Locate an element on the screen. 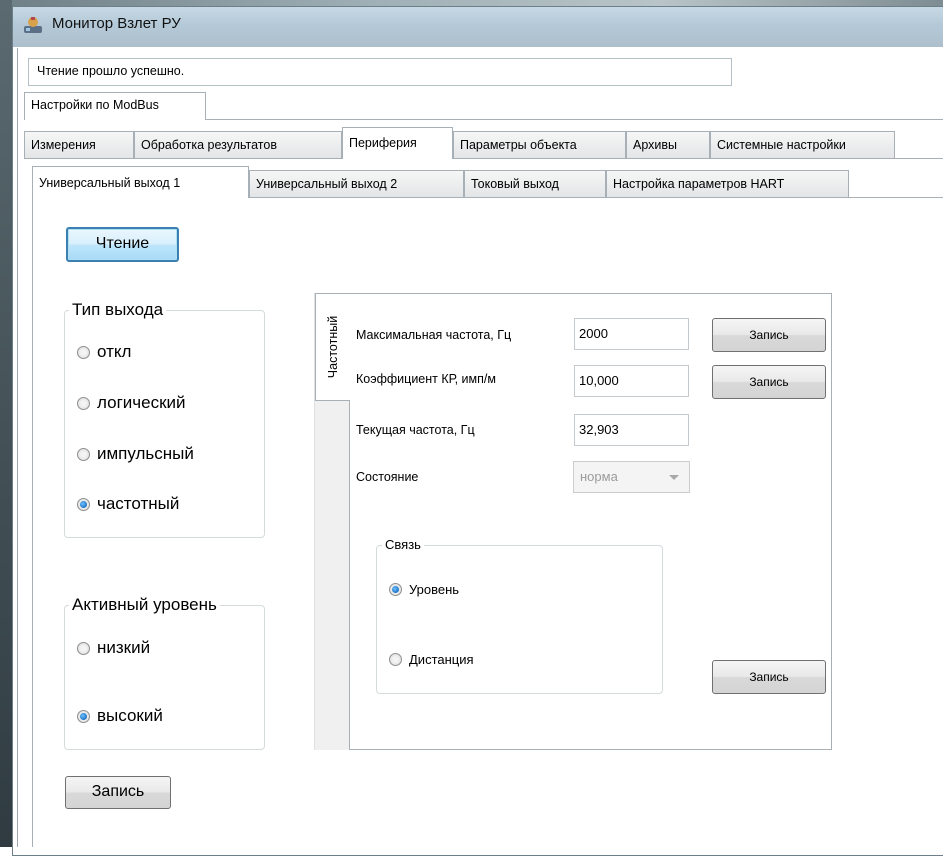 This screenshot has height=856, width=943. radio-output-pulse: импульсный is located at coordinates (135, 454).